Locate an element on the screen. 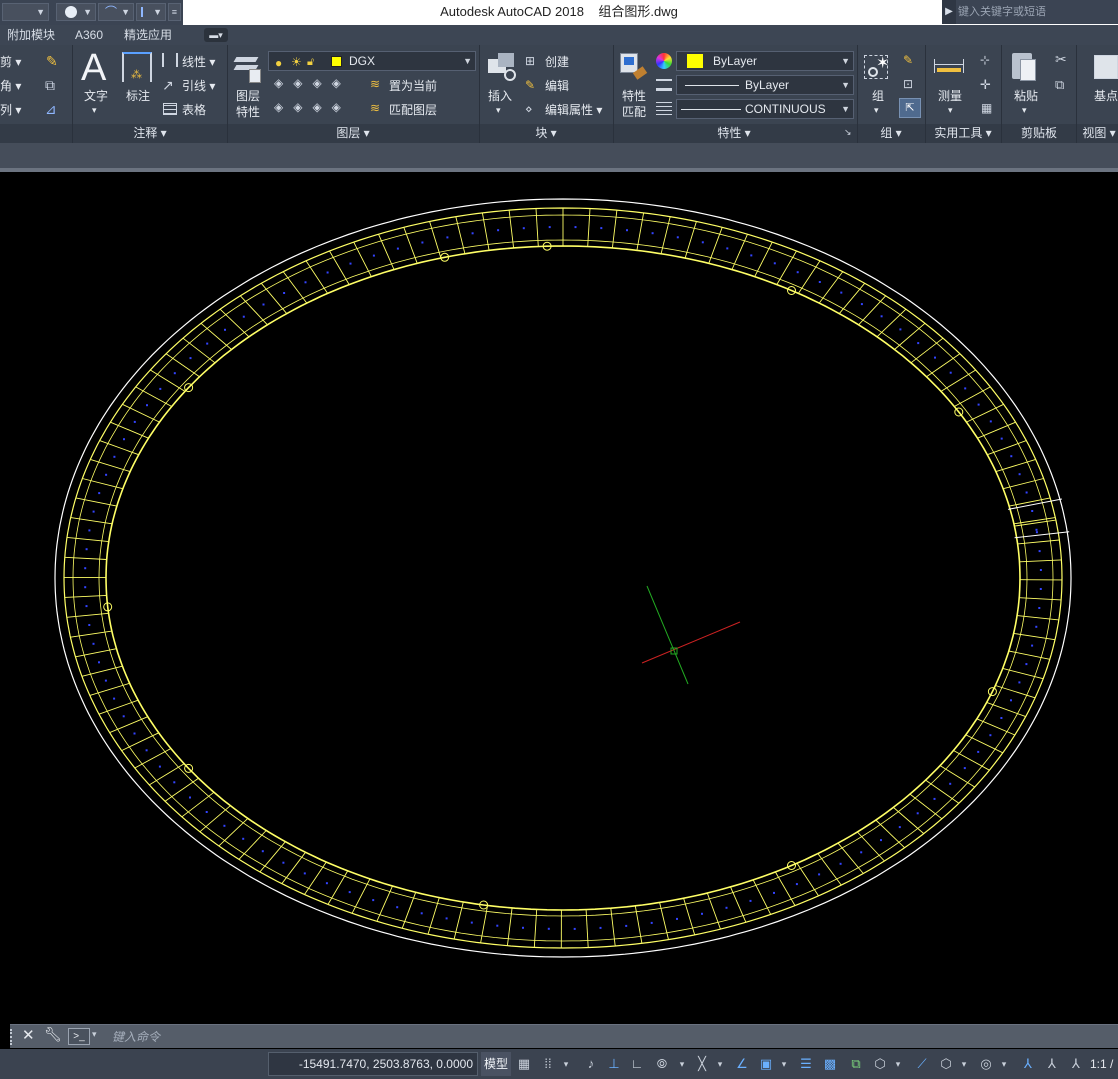 Image resolution: width=1118 pixels, height=1079 pixels. close-icon: ✕ is located at coordinates (28, 1035).